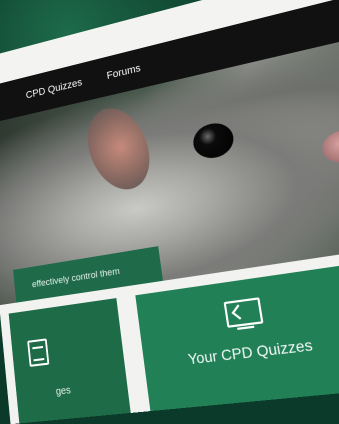 The width and height of the screenshot is (339, 424). What do you see at coordinates (250, 351) in the screenshot?
I see `tile-title: Your CPD Quizzes` at bounding box center [250, 351].